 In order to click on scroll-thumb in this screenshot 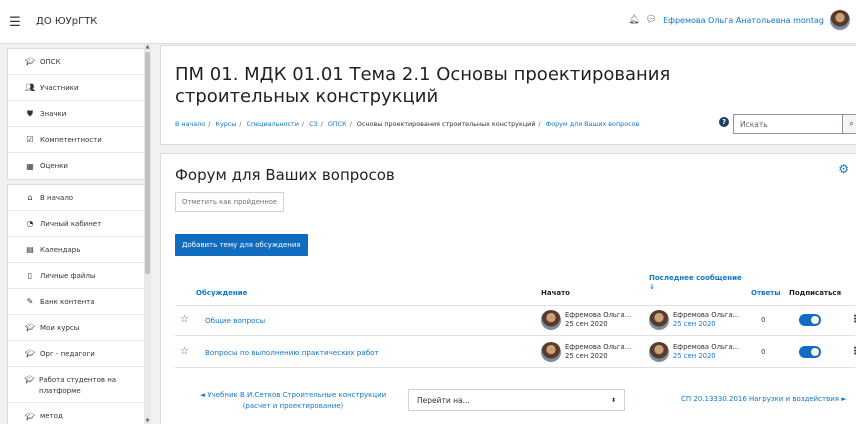, I will do `click(147, 163)`.